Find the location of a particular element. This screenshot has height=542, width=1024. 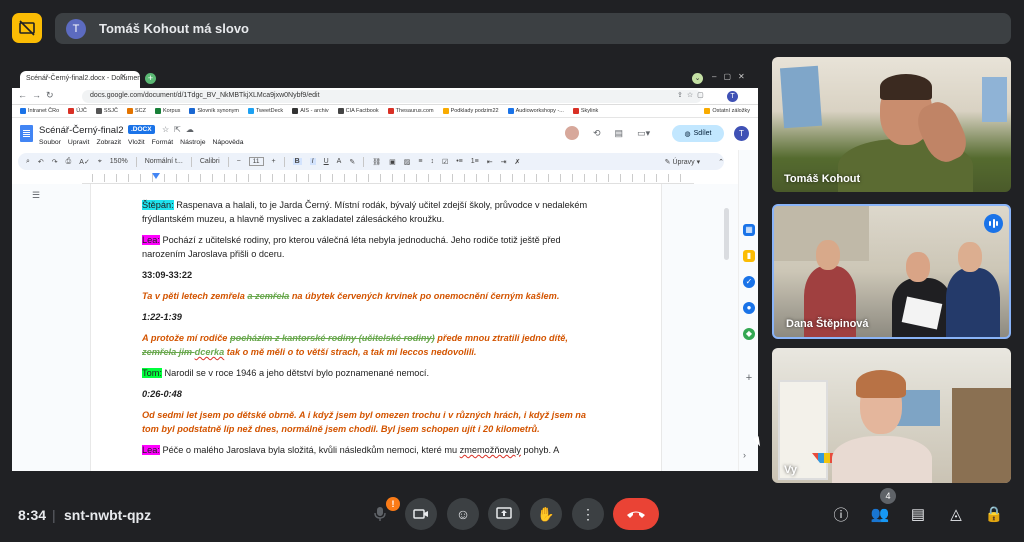

increase-font-icon: + is located at coordinates (274, 161).